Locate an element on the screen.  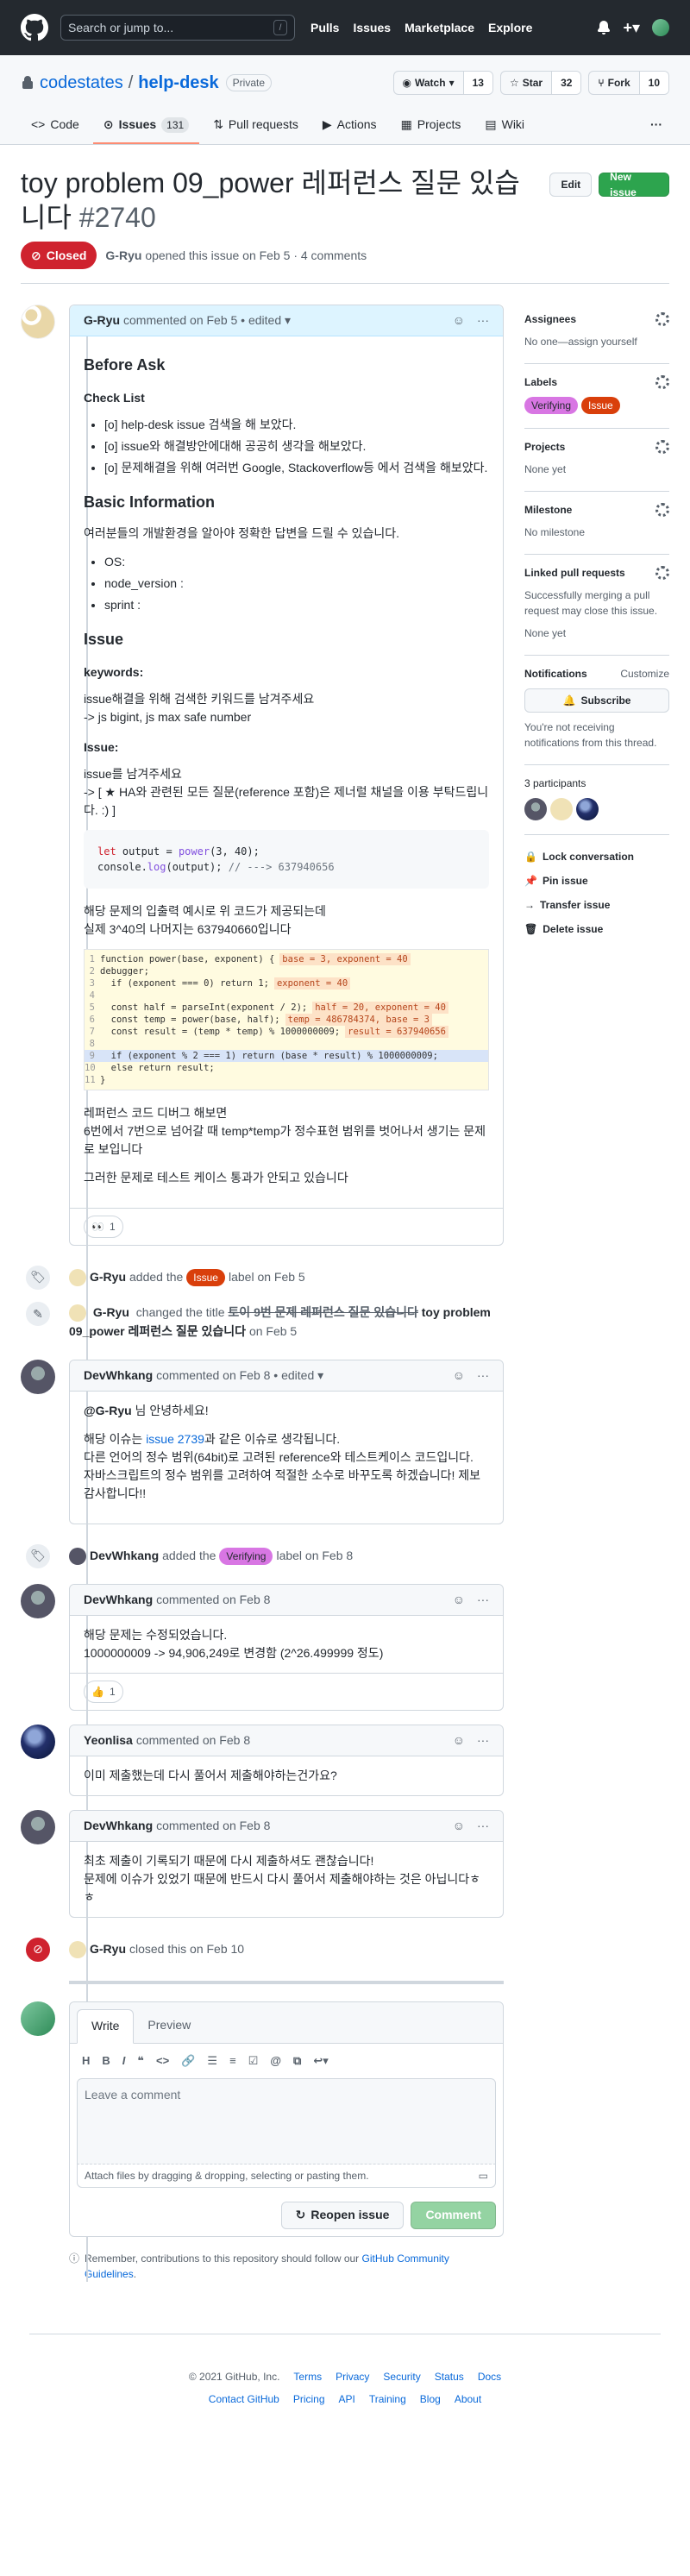
tab-pull-requests: ⇅ Pull requests is located at coordinates (256, 126).